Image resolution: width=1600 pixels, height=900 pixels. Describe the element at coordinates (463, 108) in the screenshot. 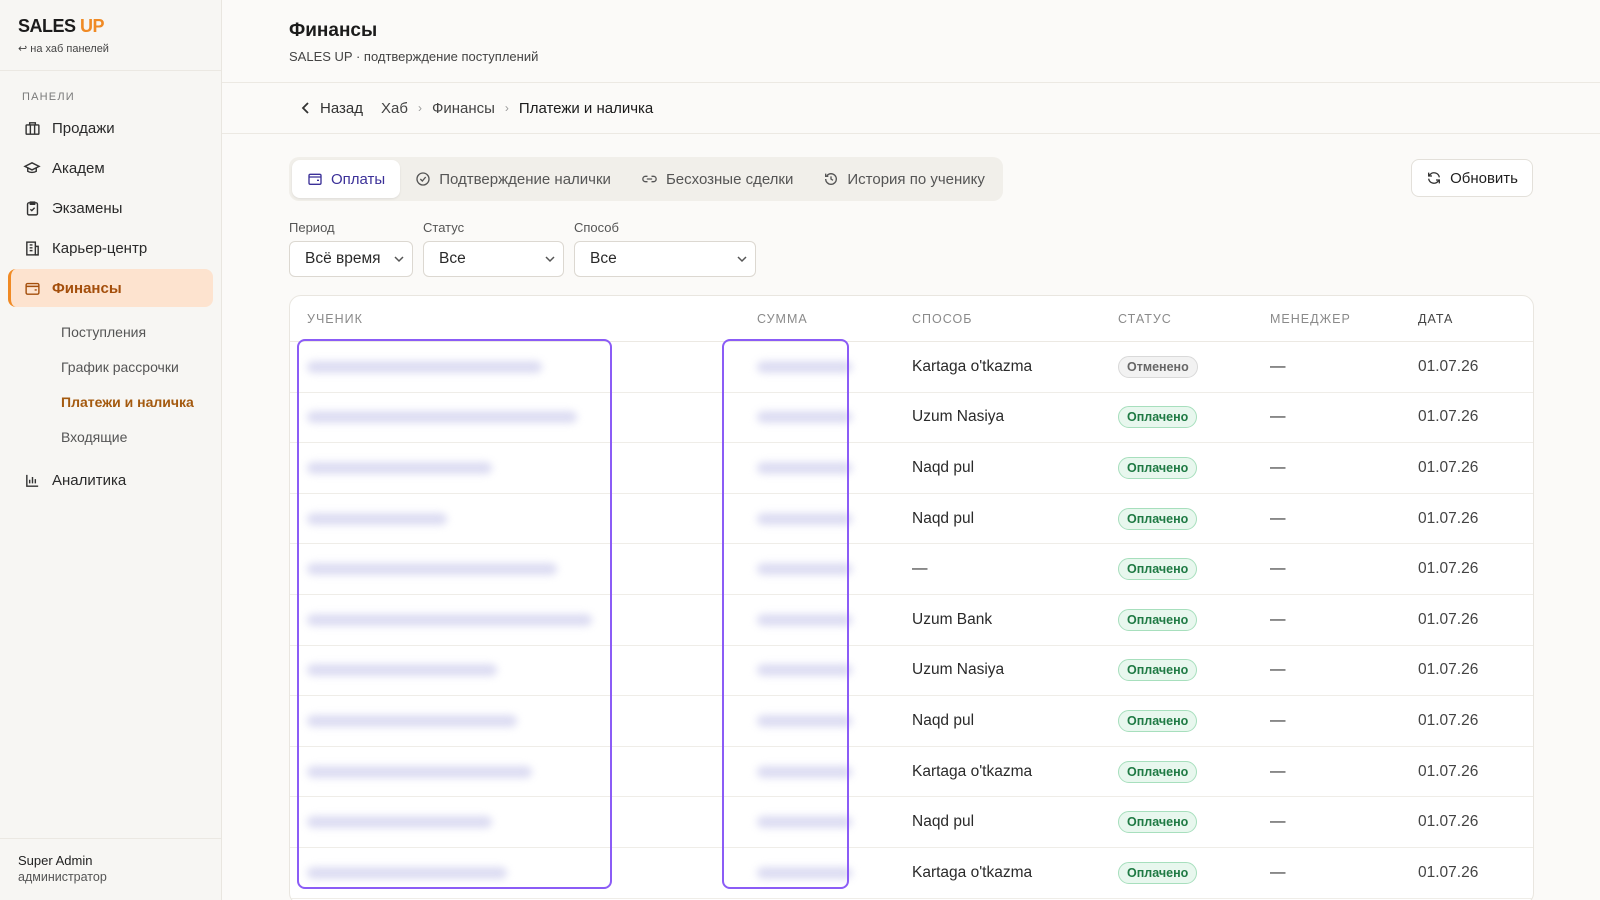

I see `breadcrumb-finance: Финансы` at that location.